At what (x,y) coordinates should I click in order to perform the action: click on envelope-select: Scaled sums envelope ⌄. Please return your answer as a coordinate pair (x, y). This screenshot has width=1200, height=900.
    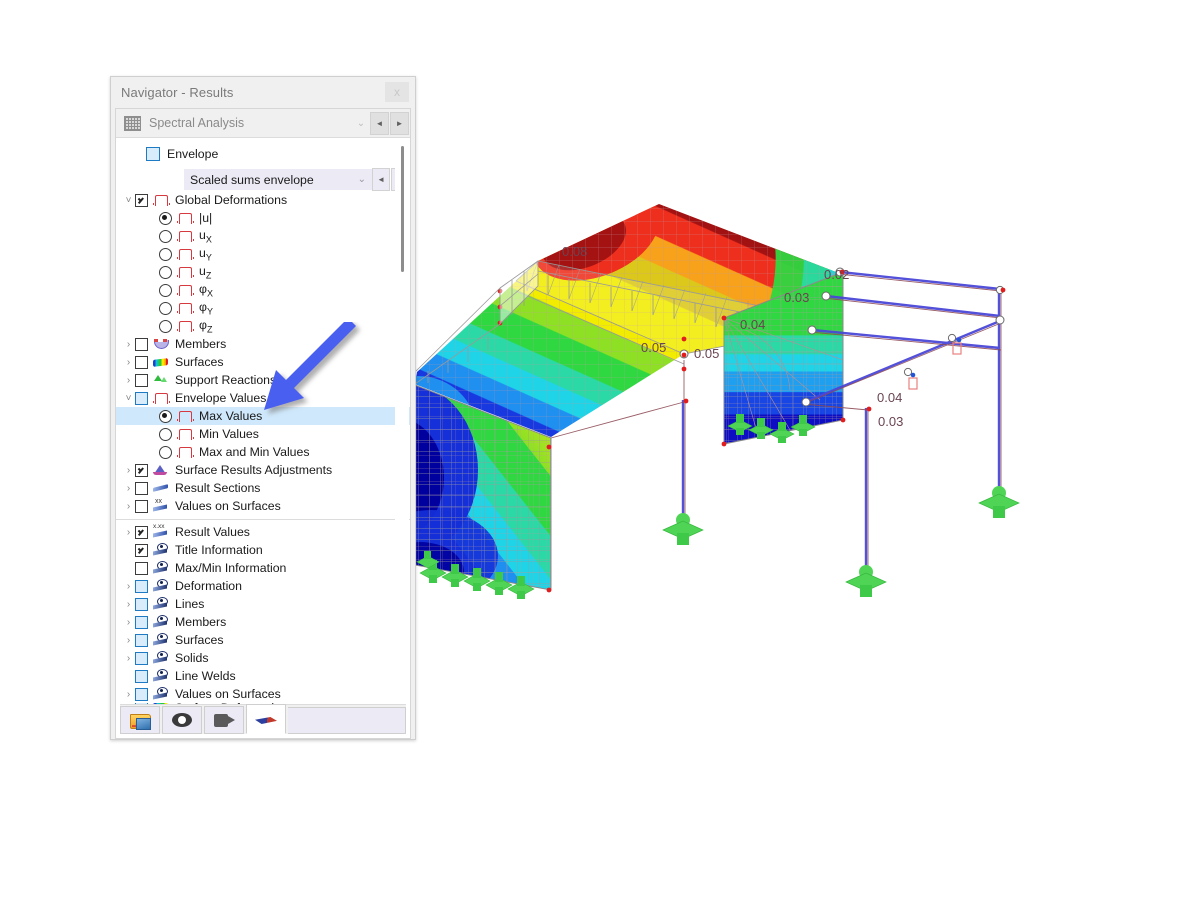
    Looking at the image, I should click on (278, 179).